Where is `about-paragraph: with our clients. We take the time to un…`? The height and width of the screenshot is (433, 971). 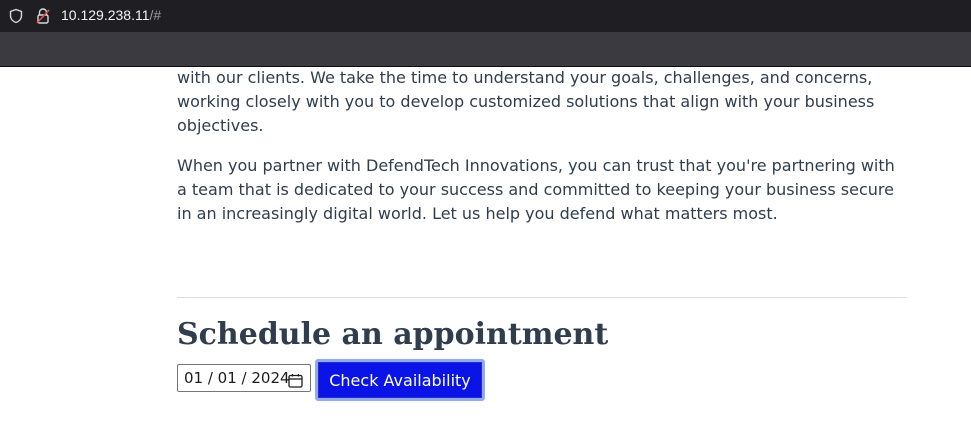
about-paragraph: with our clients. We take the time to un… is located at coordinates (526, 101).